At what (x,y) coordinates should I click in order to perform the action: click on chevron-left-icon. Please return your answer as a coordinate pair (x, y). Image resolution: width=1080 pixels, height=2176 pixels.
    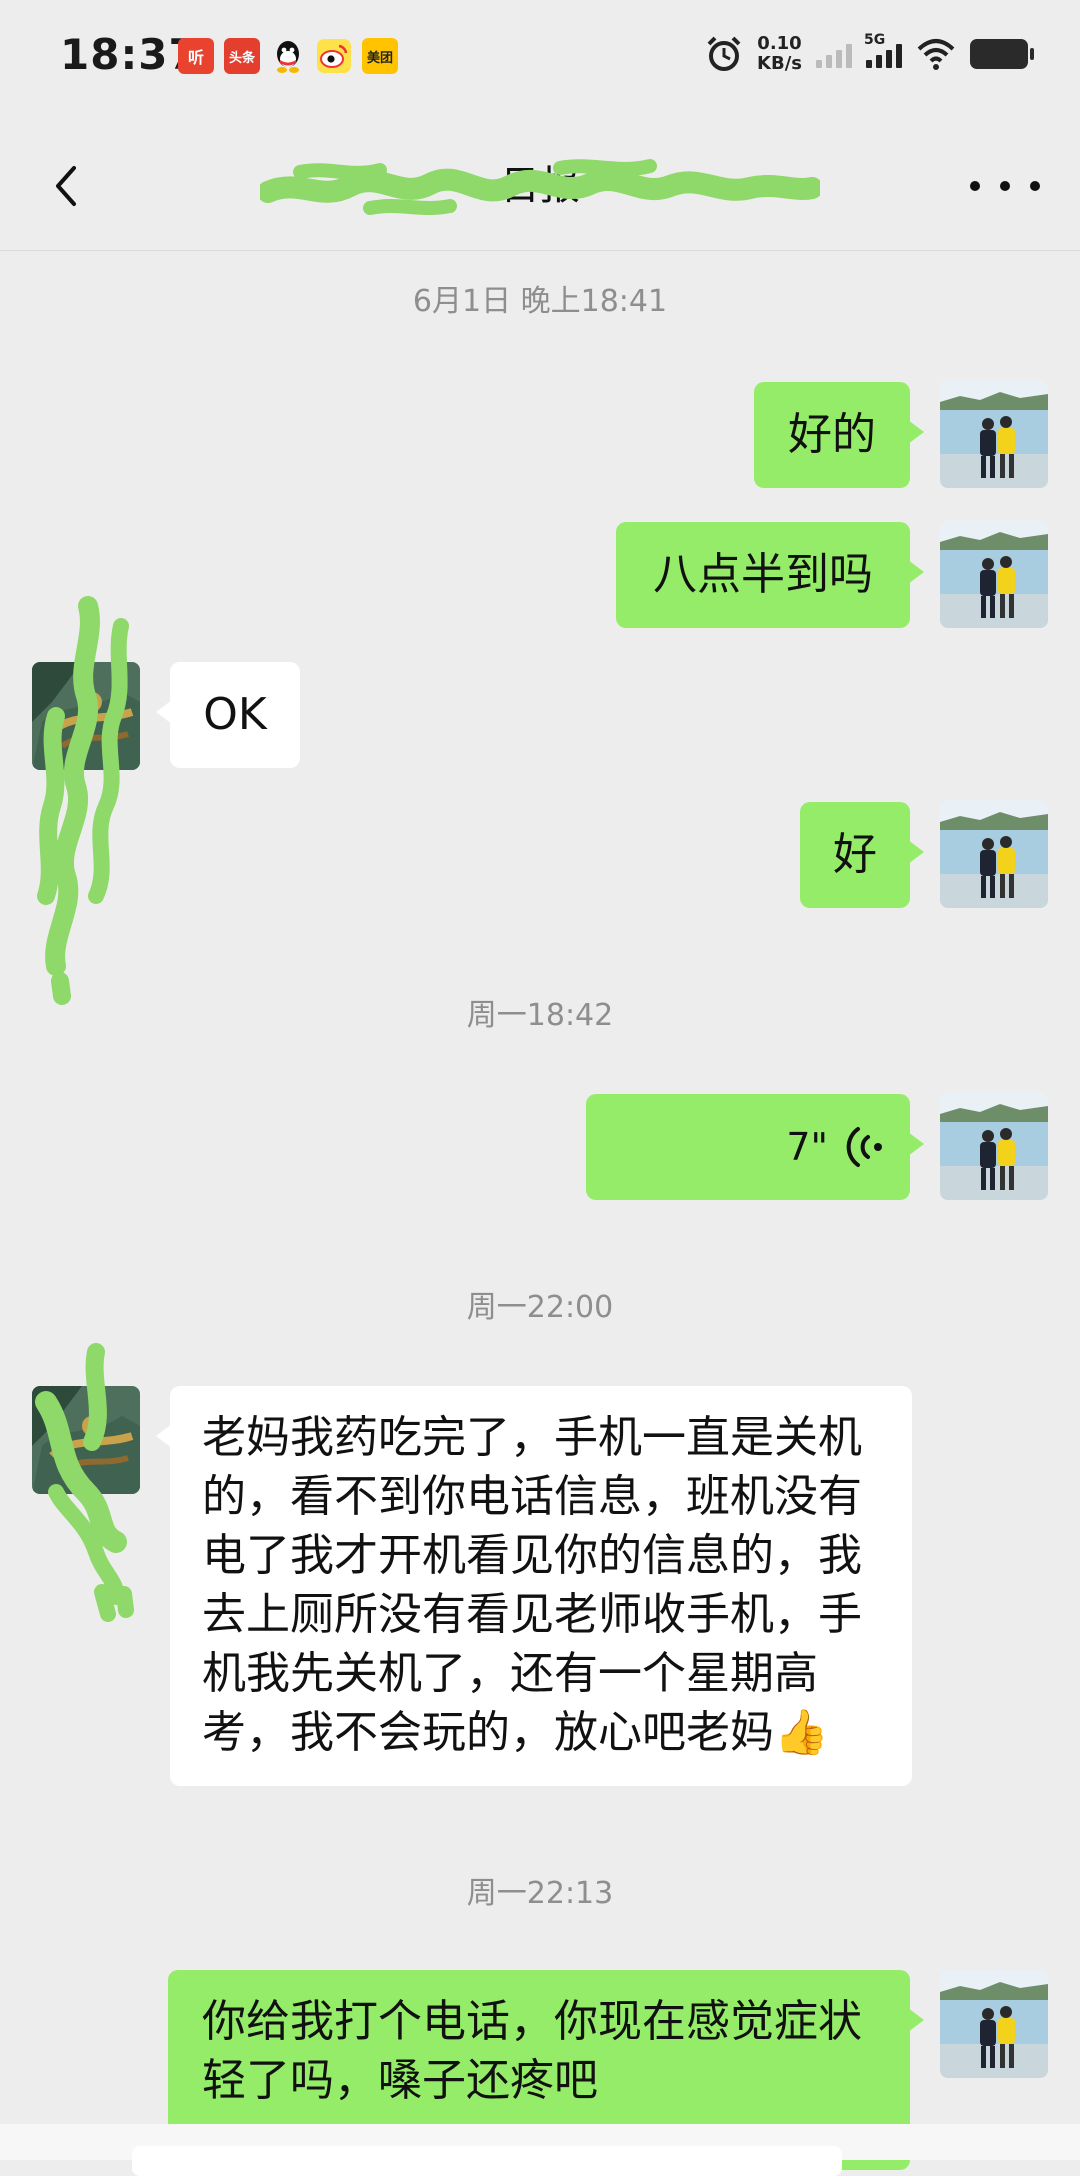
    Looking at the image, I should click on (66, 186).